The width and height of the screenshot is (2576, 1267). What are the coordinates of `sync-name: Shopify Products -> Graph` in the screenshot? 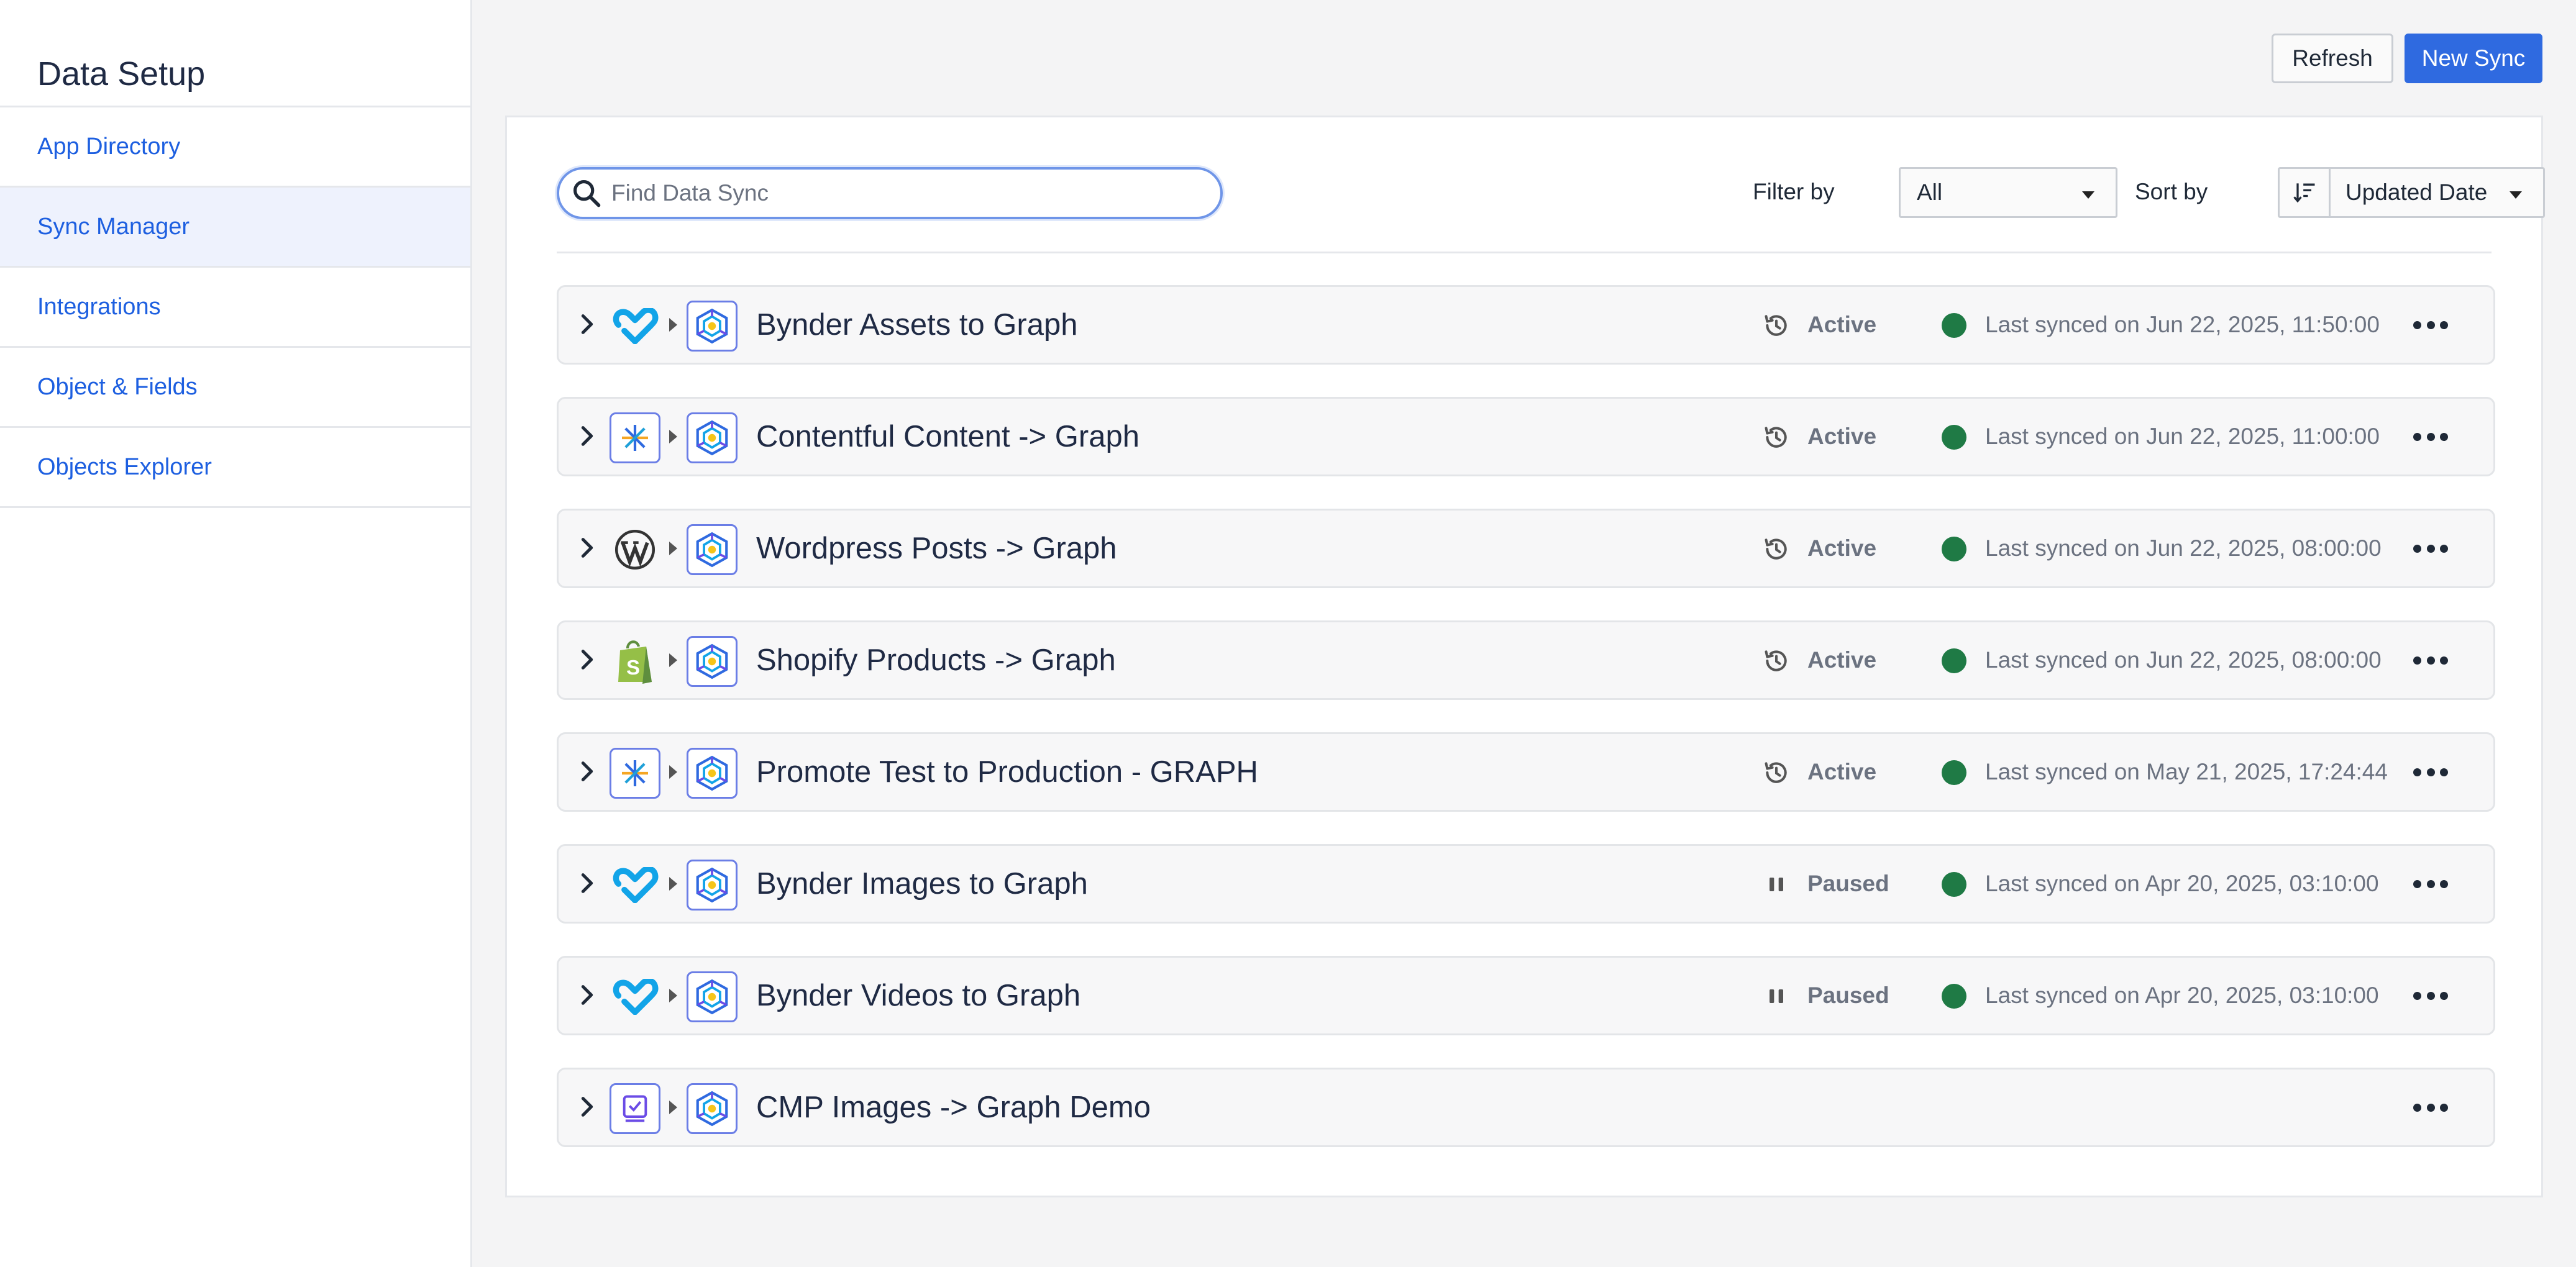 It's located at (936, 660).